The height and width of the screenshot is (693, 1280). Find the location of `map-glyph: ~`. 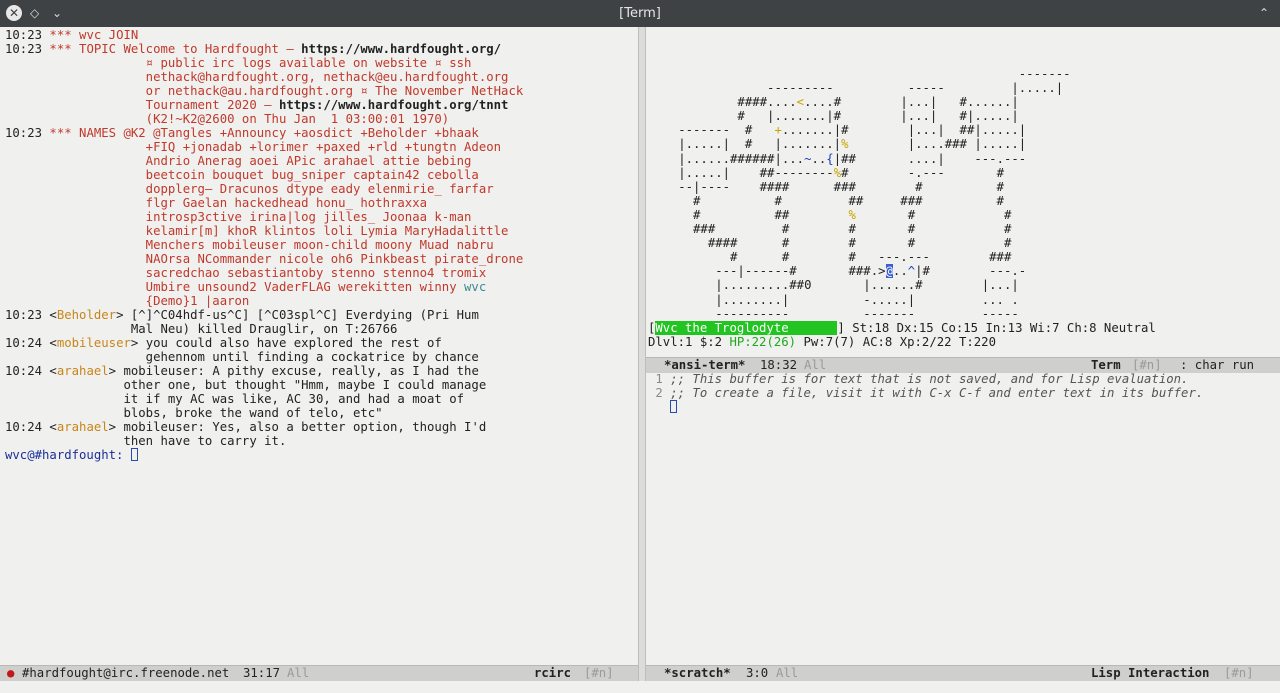

map-glyph: ~ is located at coordinates (808, 158).